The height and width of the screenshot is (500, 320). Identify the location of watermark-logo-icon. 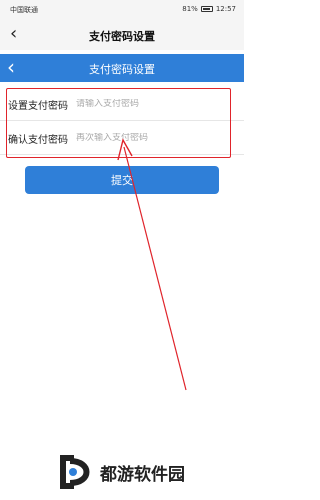
(75, 472).